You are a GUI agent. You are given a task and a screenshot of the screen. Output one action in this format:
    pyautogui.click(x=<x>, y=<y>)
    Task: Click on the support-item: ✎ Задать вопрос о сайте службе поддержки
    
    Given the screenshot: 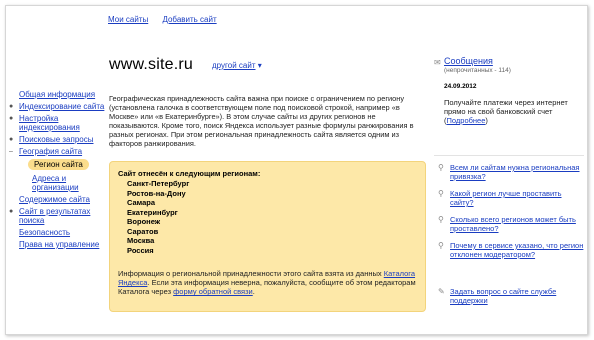 What is the action you would take?
    pyautogui.click(x=511, y=296)
    